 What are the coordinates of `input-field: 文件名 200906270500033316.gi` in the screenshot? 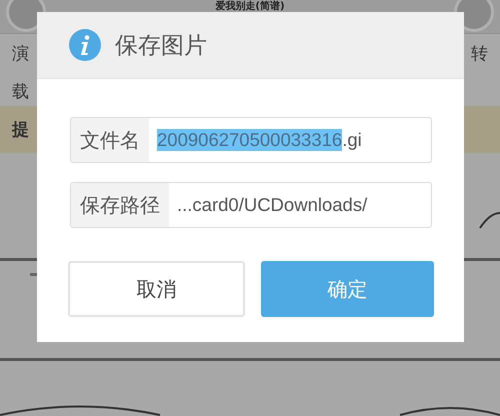 It's located at (251, 140).